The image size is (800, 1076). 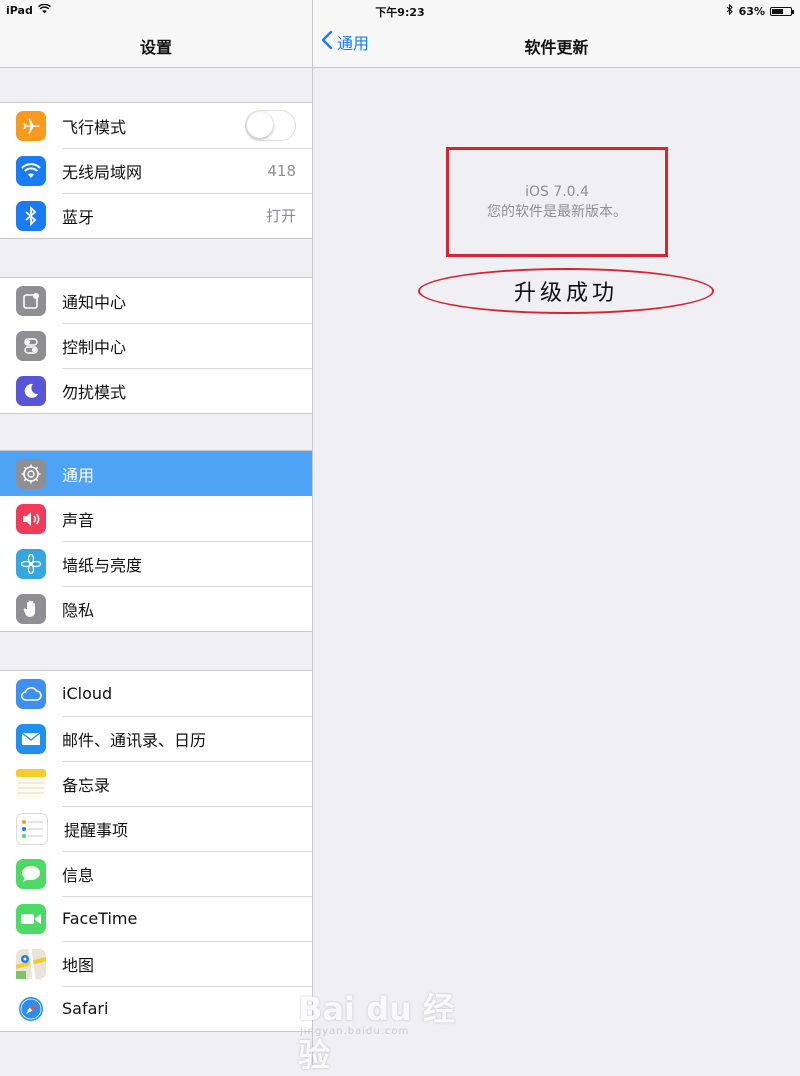 I want to click on settings-group-notifications: 通知中心 控制中心 勿扰模式, so click(x=156, y=345).